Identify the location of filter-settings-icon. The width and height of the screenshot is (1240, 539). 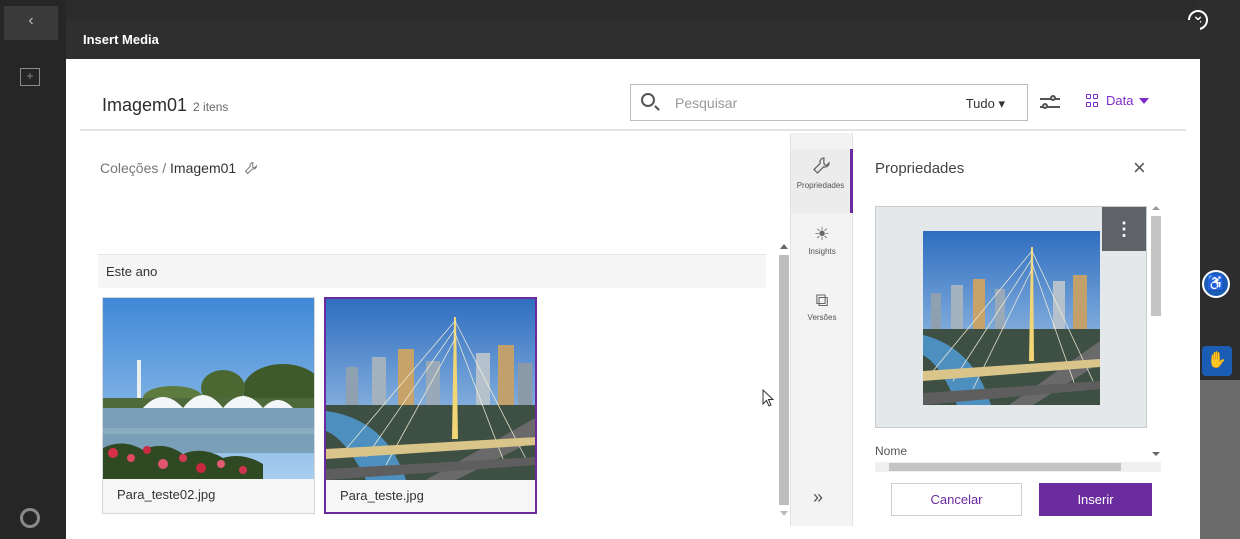
(1050, 103).